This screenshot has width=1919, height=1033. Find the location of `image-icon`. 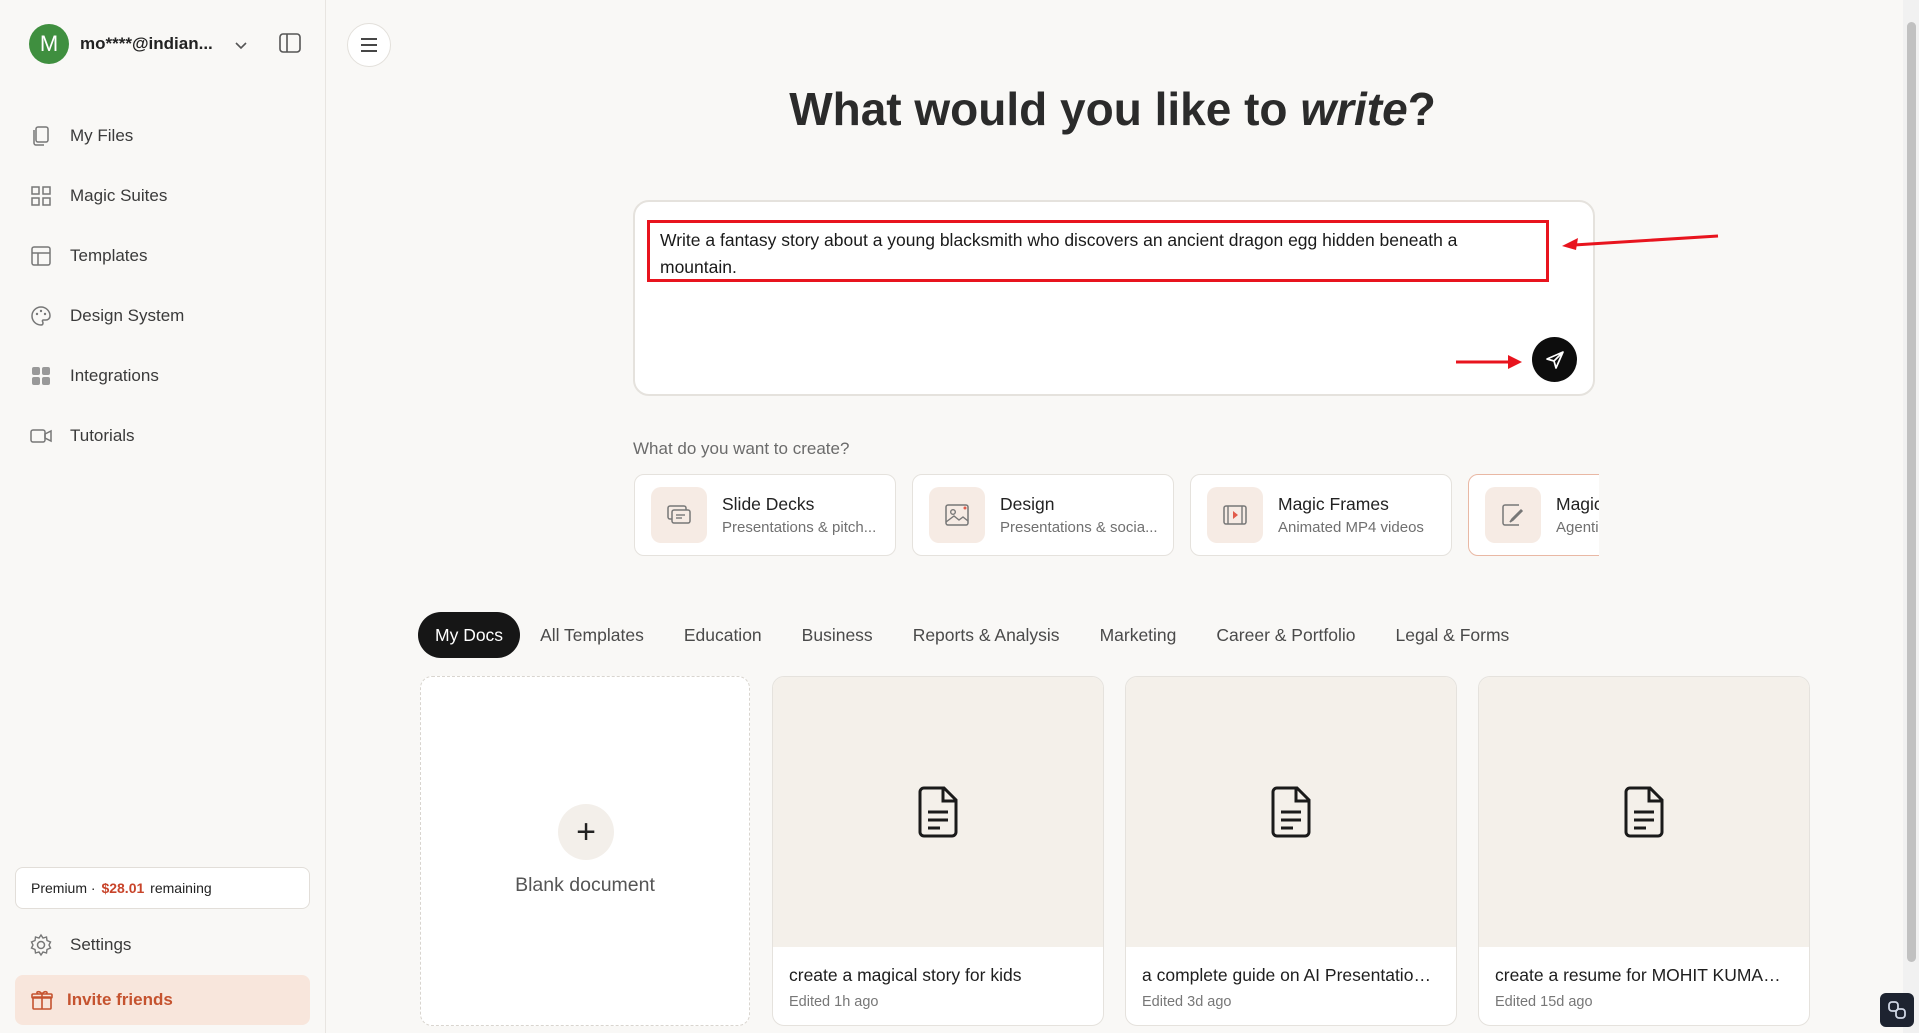

image-icon is located at coordinates (957, 515).